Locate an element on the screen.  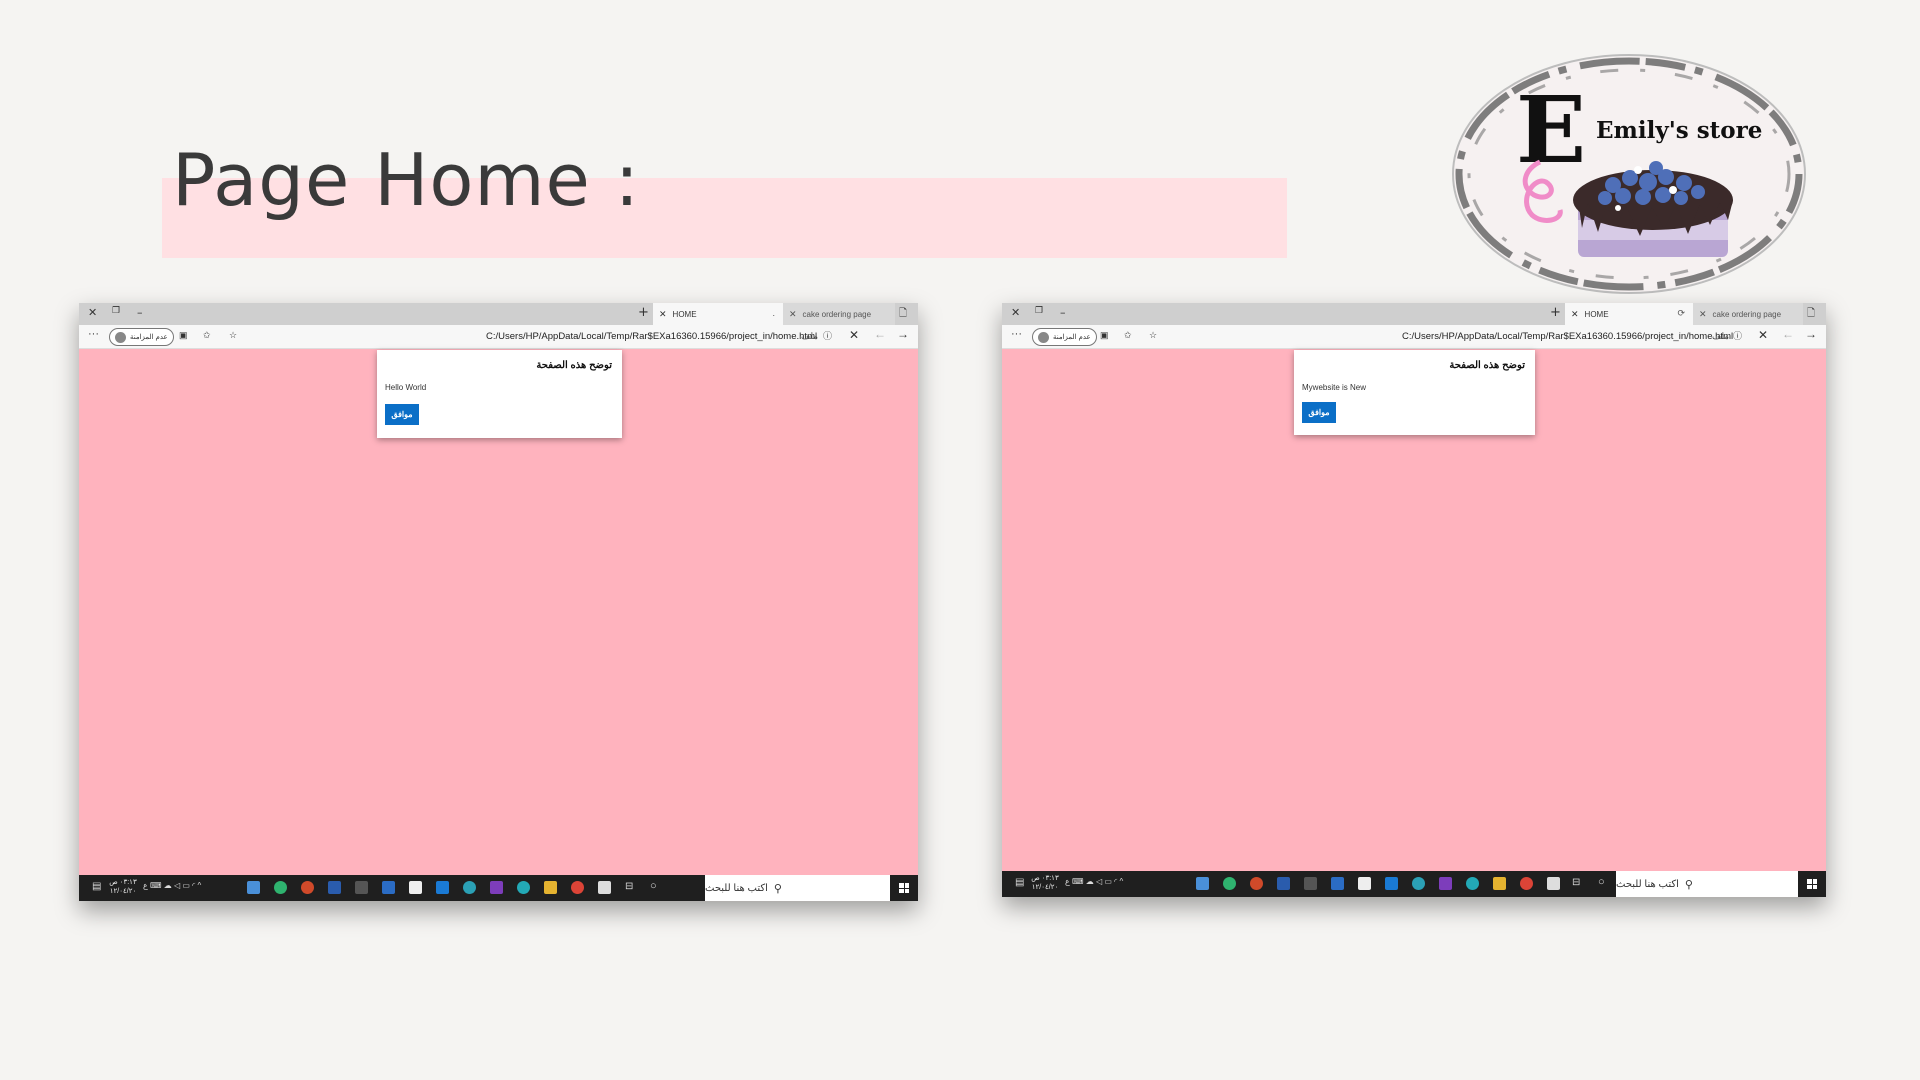
tab-label: cake ordering page is located at coordinates (1747, 314).